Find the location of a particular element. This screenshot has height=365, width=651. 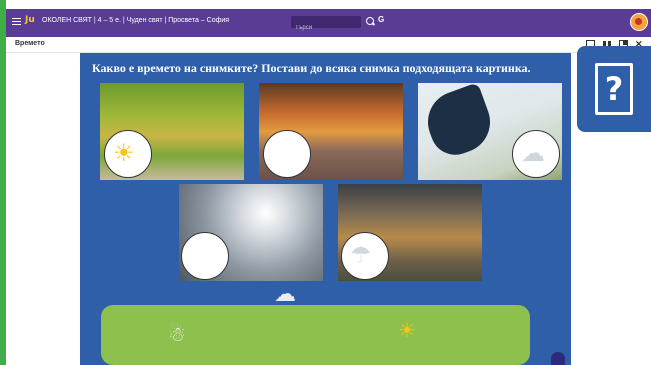

search-box is located at coordinates (326, 25).